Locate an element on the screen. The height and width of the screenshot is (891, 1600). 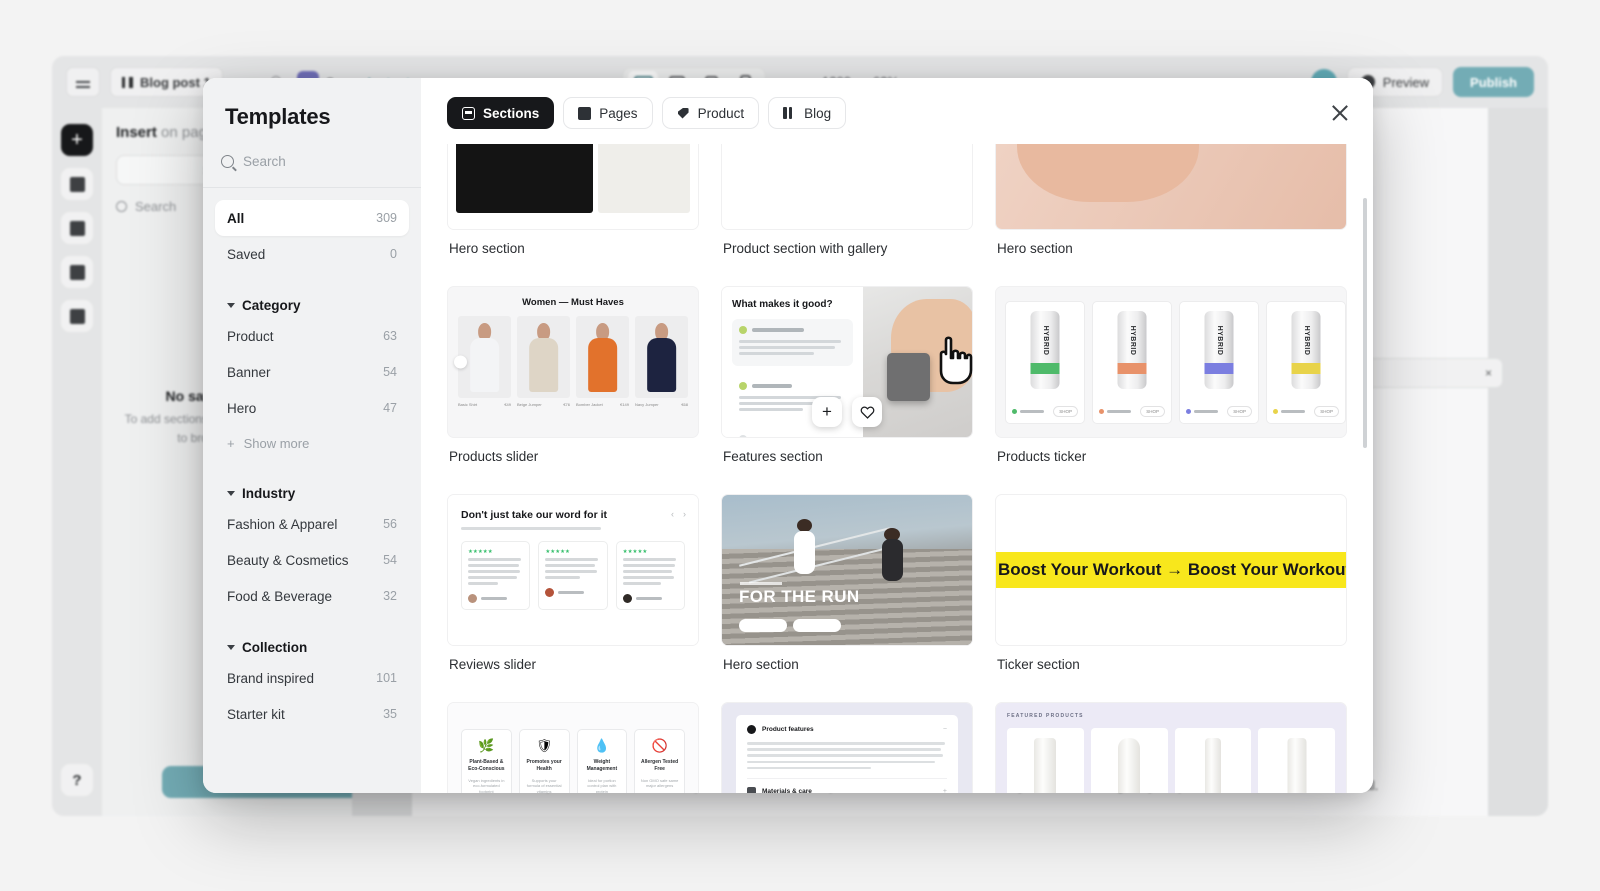
no-icon: 🚫 is located at coordinates (659, 745).